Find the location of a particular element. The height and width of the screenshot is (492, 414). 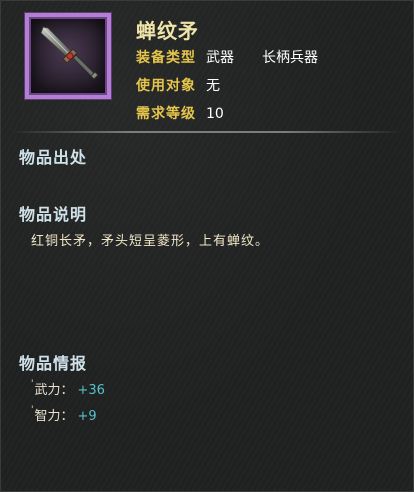

attribute-value: 10 is located at coordinates (215, 114).